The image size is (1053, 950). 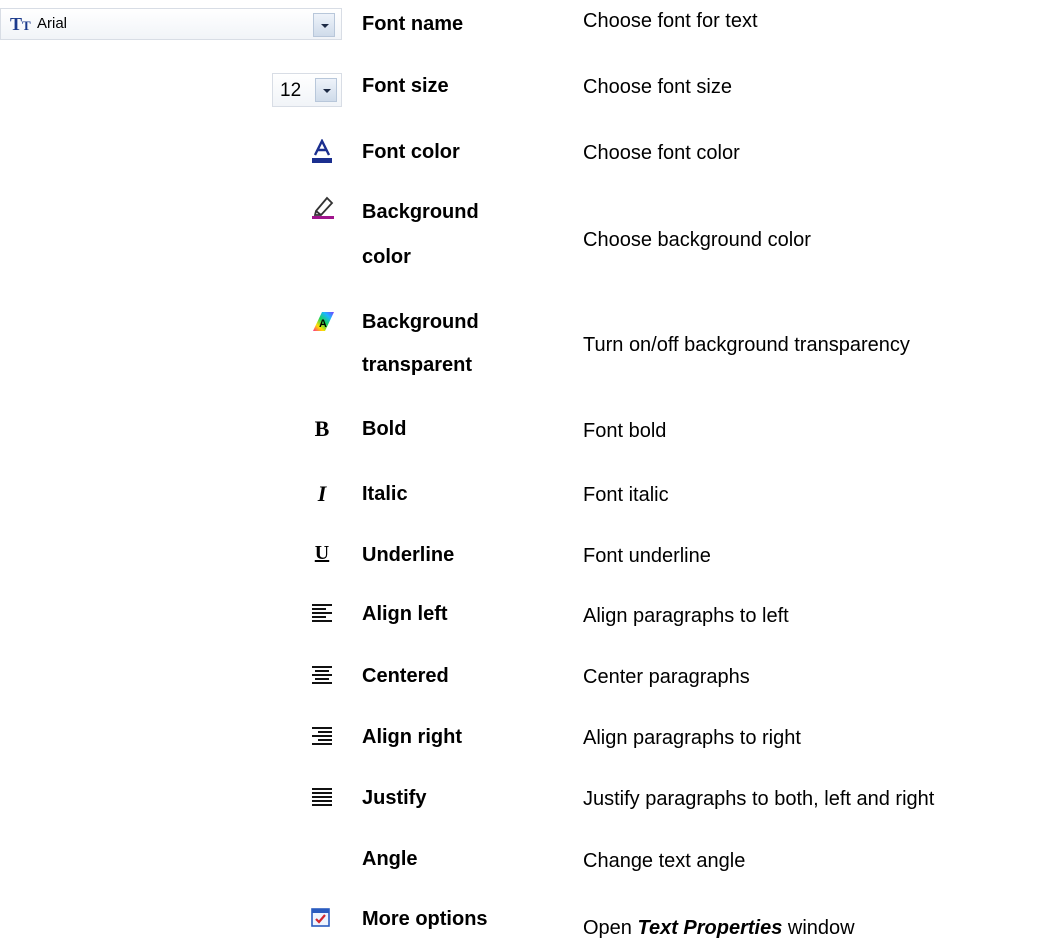 I want to click on desc-more-options-post: window, so click(x=818, y=928).